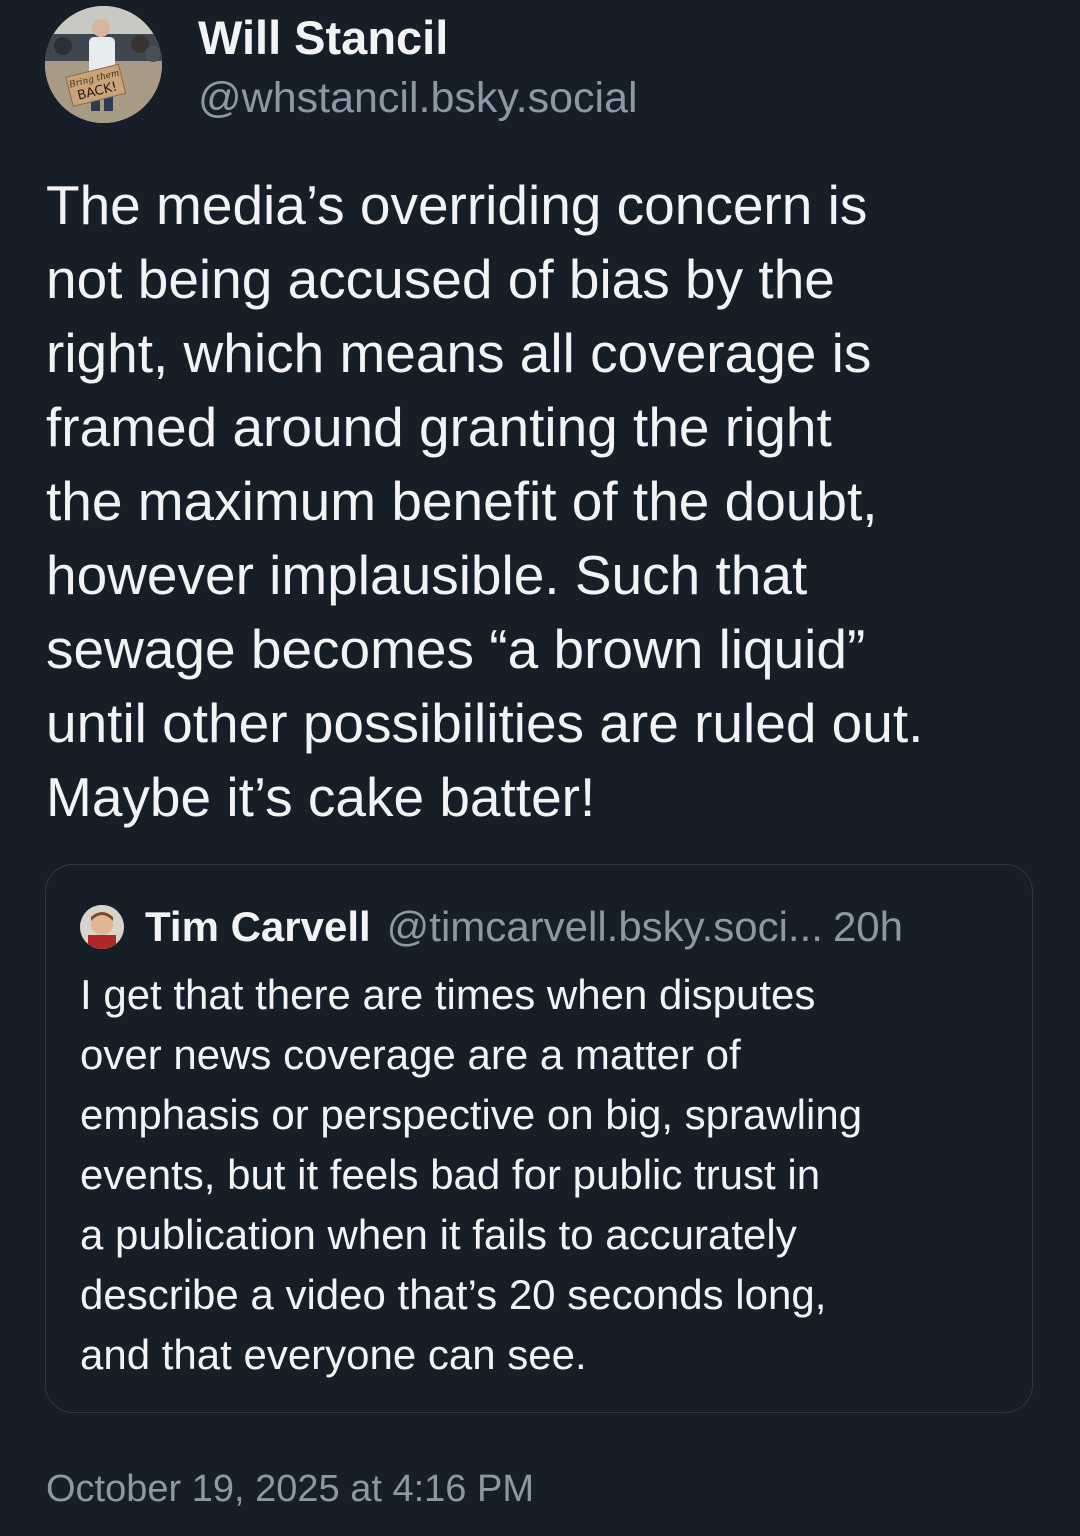 The height and width of the screenshot is (1536, 1080). Describe the element at coordinates (258, 927) in the screenshot. I see `quoted-author-display-name: Tim Carvell` at that location.